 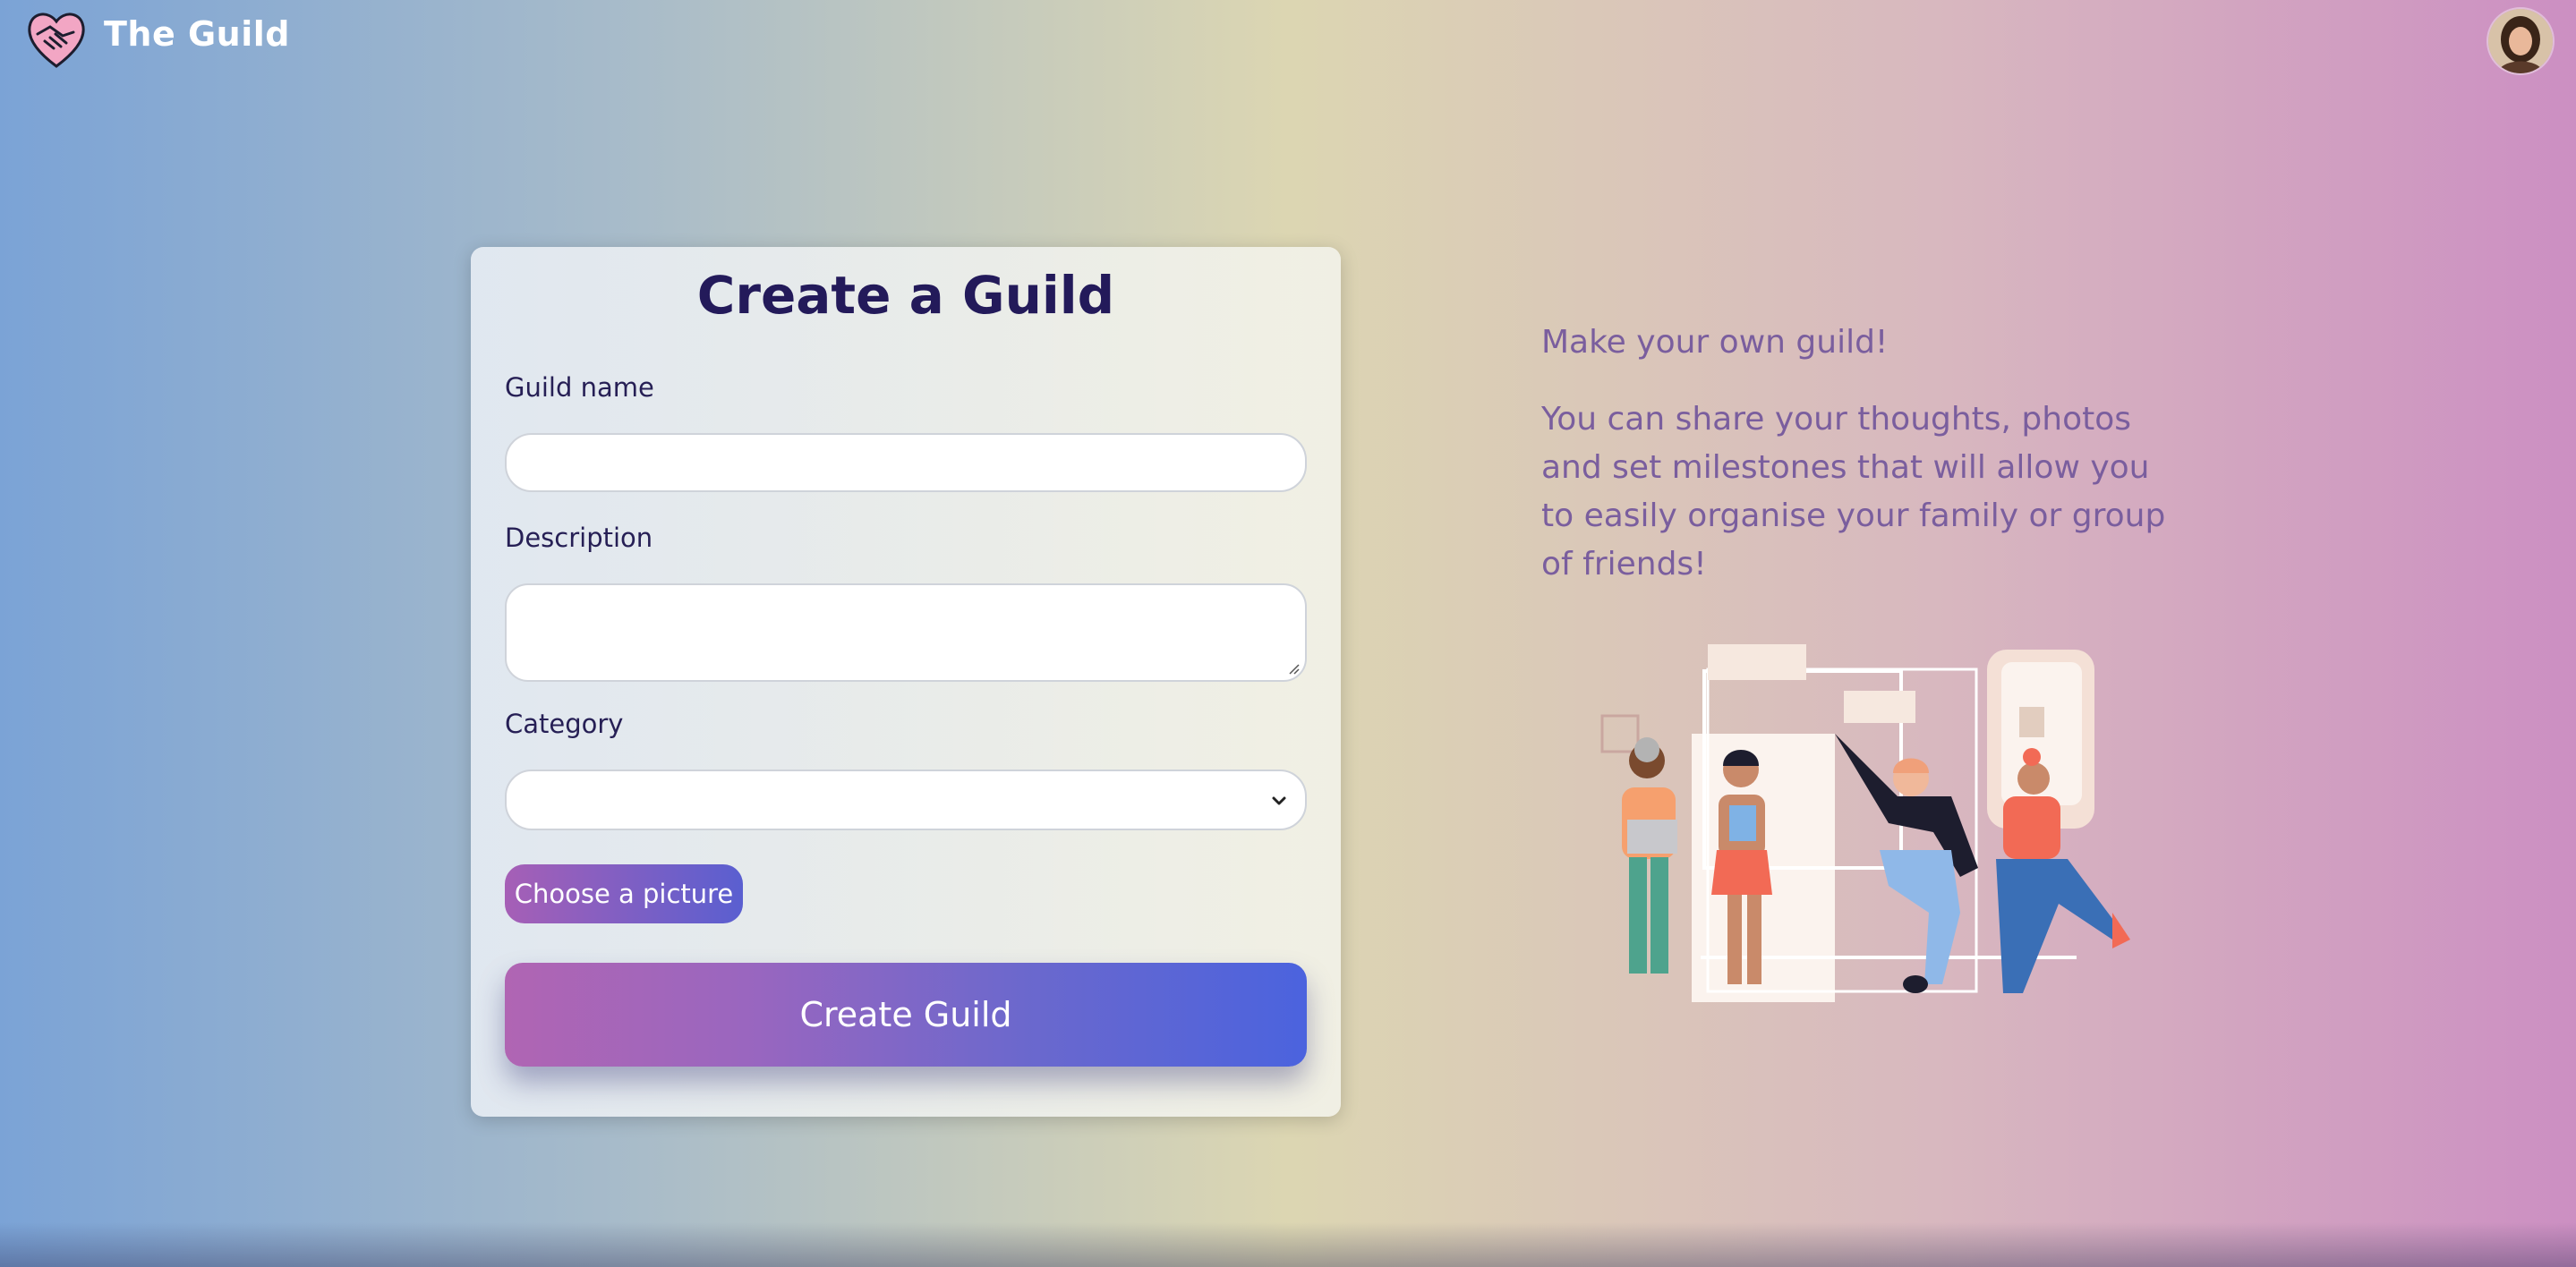 I want to click on resize-grip-icon, so click(x=1292, y=668).